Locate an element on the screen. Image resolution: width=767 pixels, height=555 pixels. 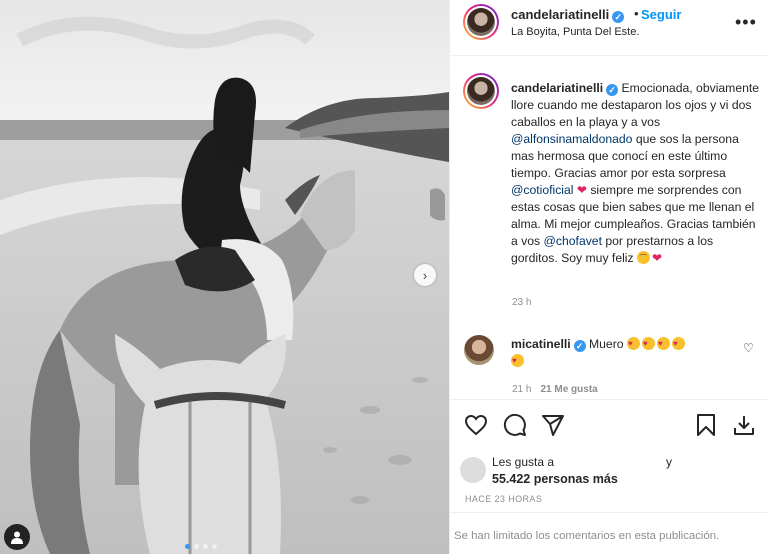
author-avatar is located at coordinates (481, 22).